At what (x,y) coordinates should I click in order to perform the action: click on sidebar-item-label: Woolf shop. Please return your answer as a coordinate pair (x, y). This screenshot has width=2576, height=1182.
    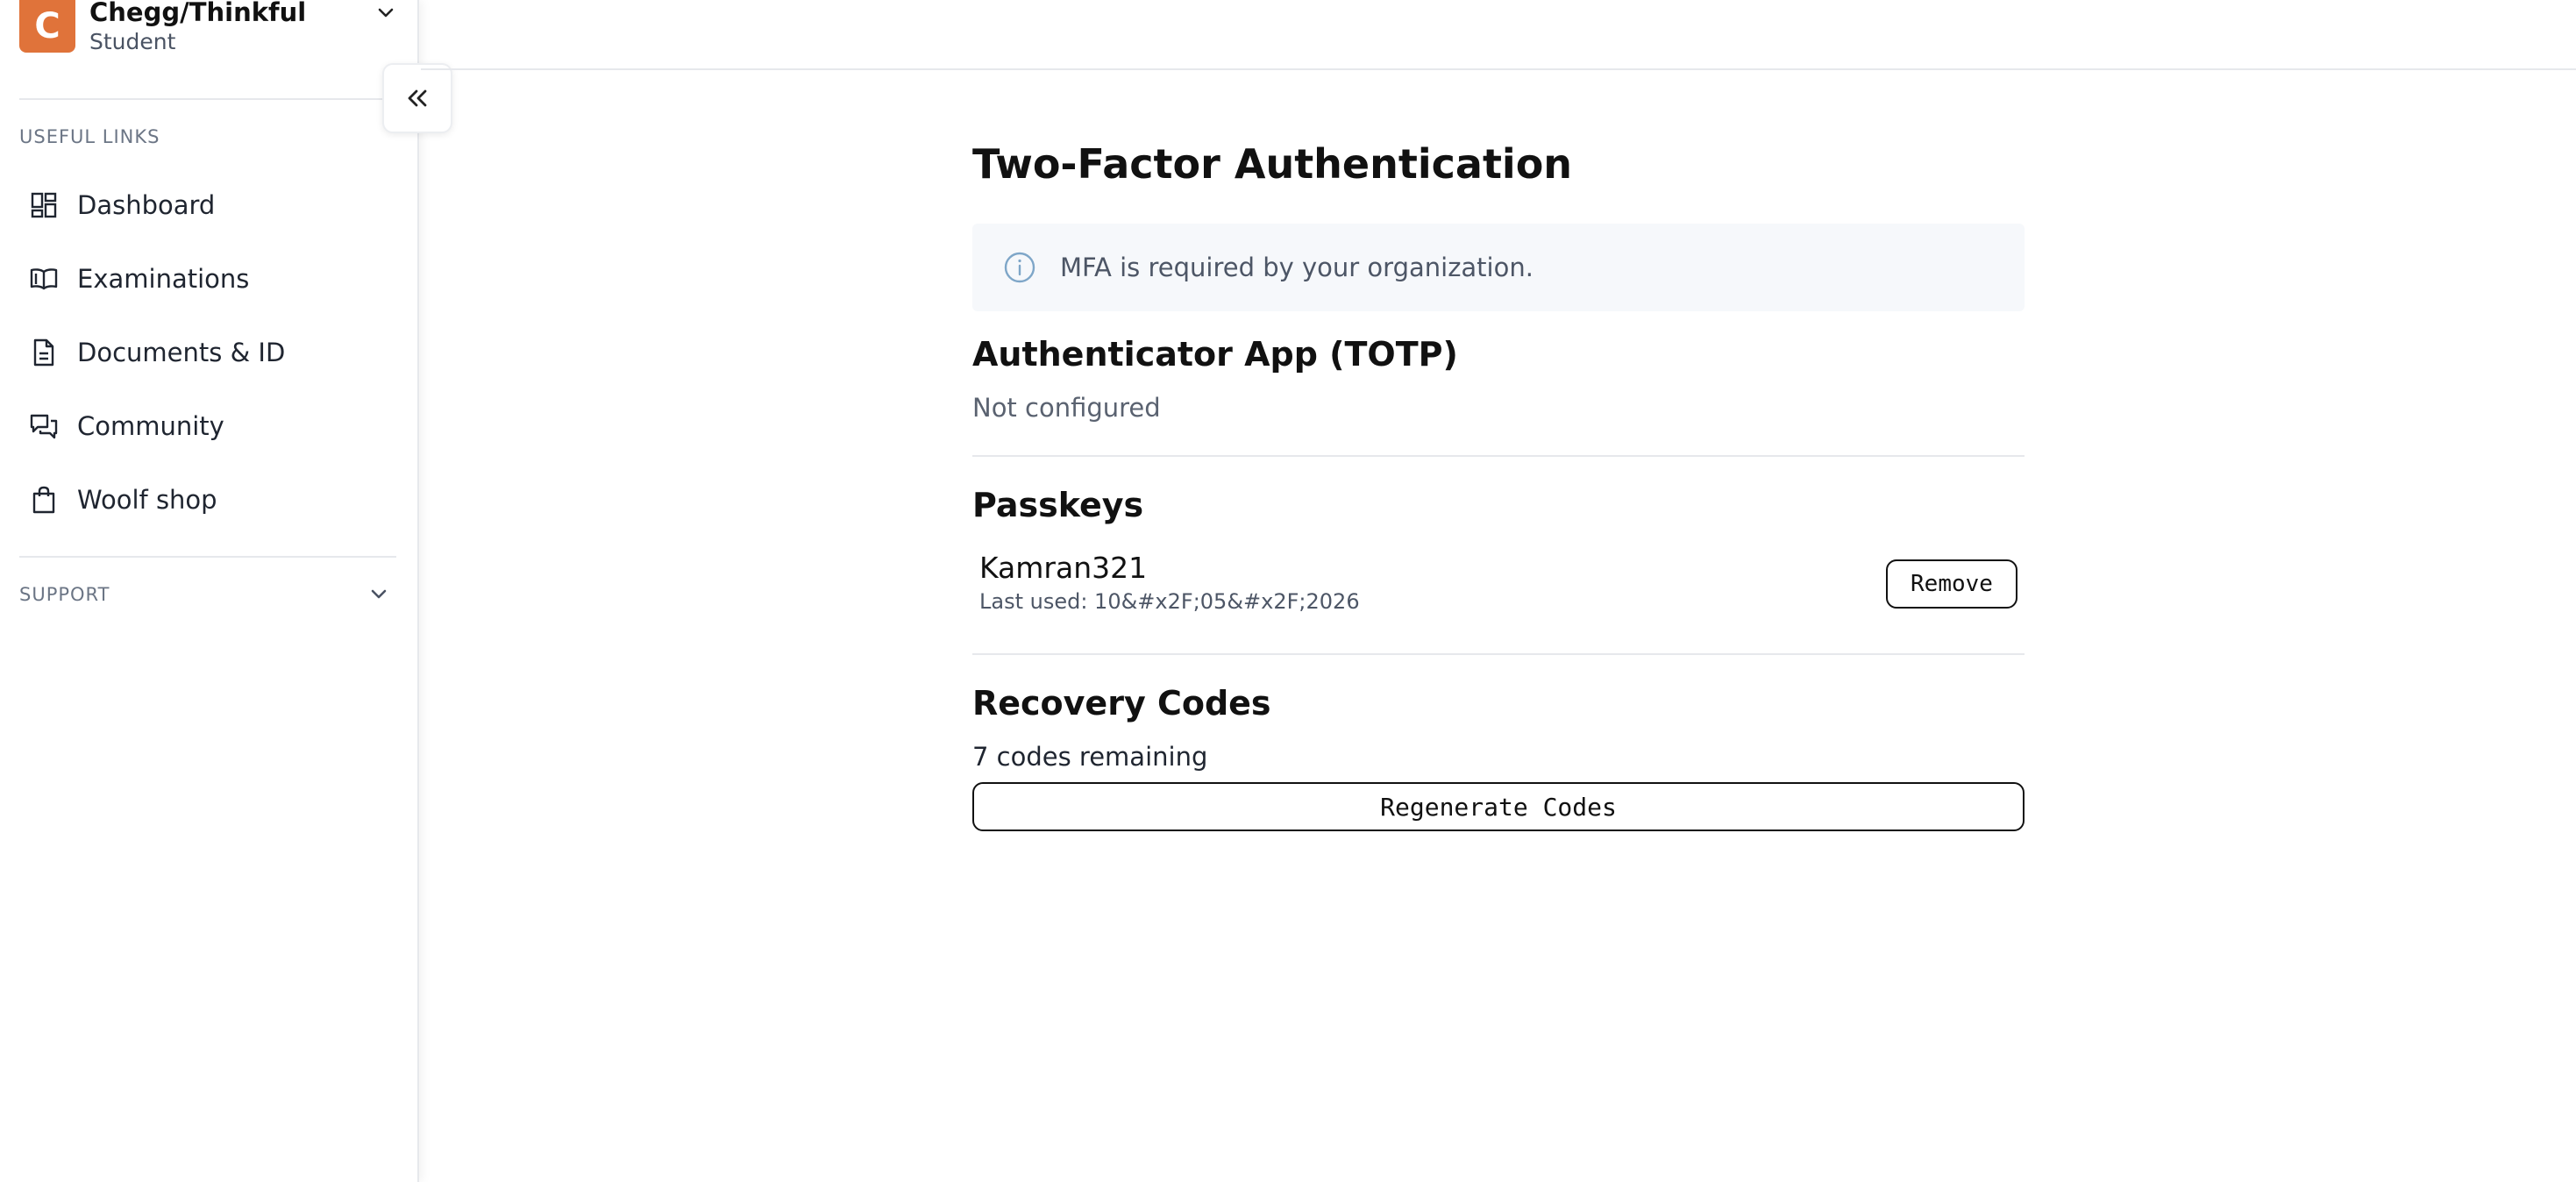
    Looking at the image, I should click on (147, 500).